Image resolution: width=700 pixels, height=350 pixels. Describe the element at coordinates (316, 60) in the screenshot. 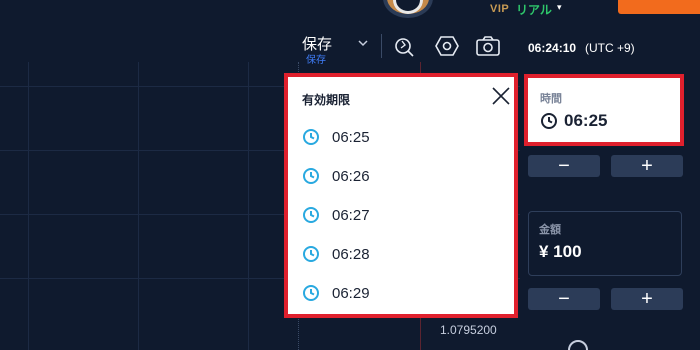

I see `save-template-sublabel: 保存` at that location.